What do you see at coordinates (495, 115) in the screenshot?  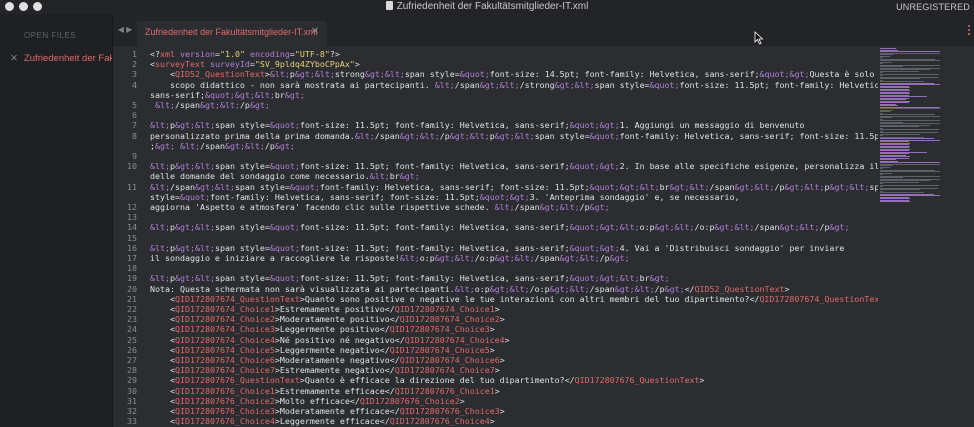 I see `code-line: 6` at bounding box center [495, 115].